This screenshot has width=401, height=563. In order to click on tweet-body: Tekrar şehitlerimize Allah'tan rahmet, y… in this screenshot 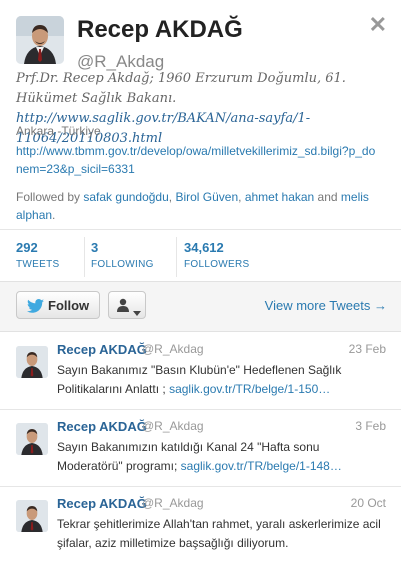, I will do `click(219, 533)`.